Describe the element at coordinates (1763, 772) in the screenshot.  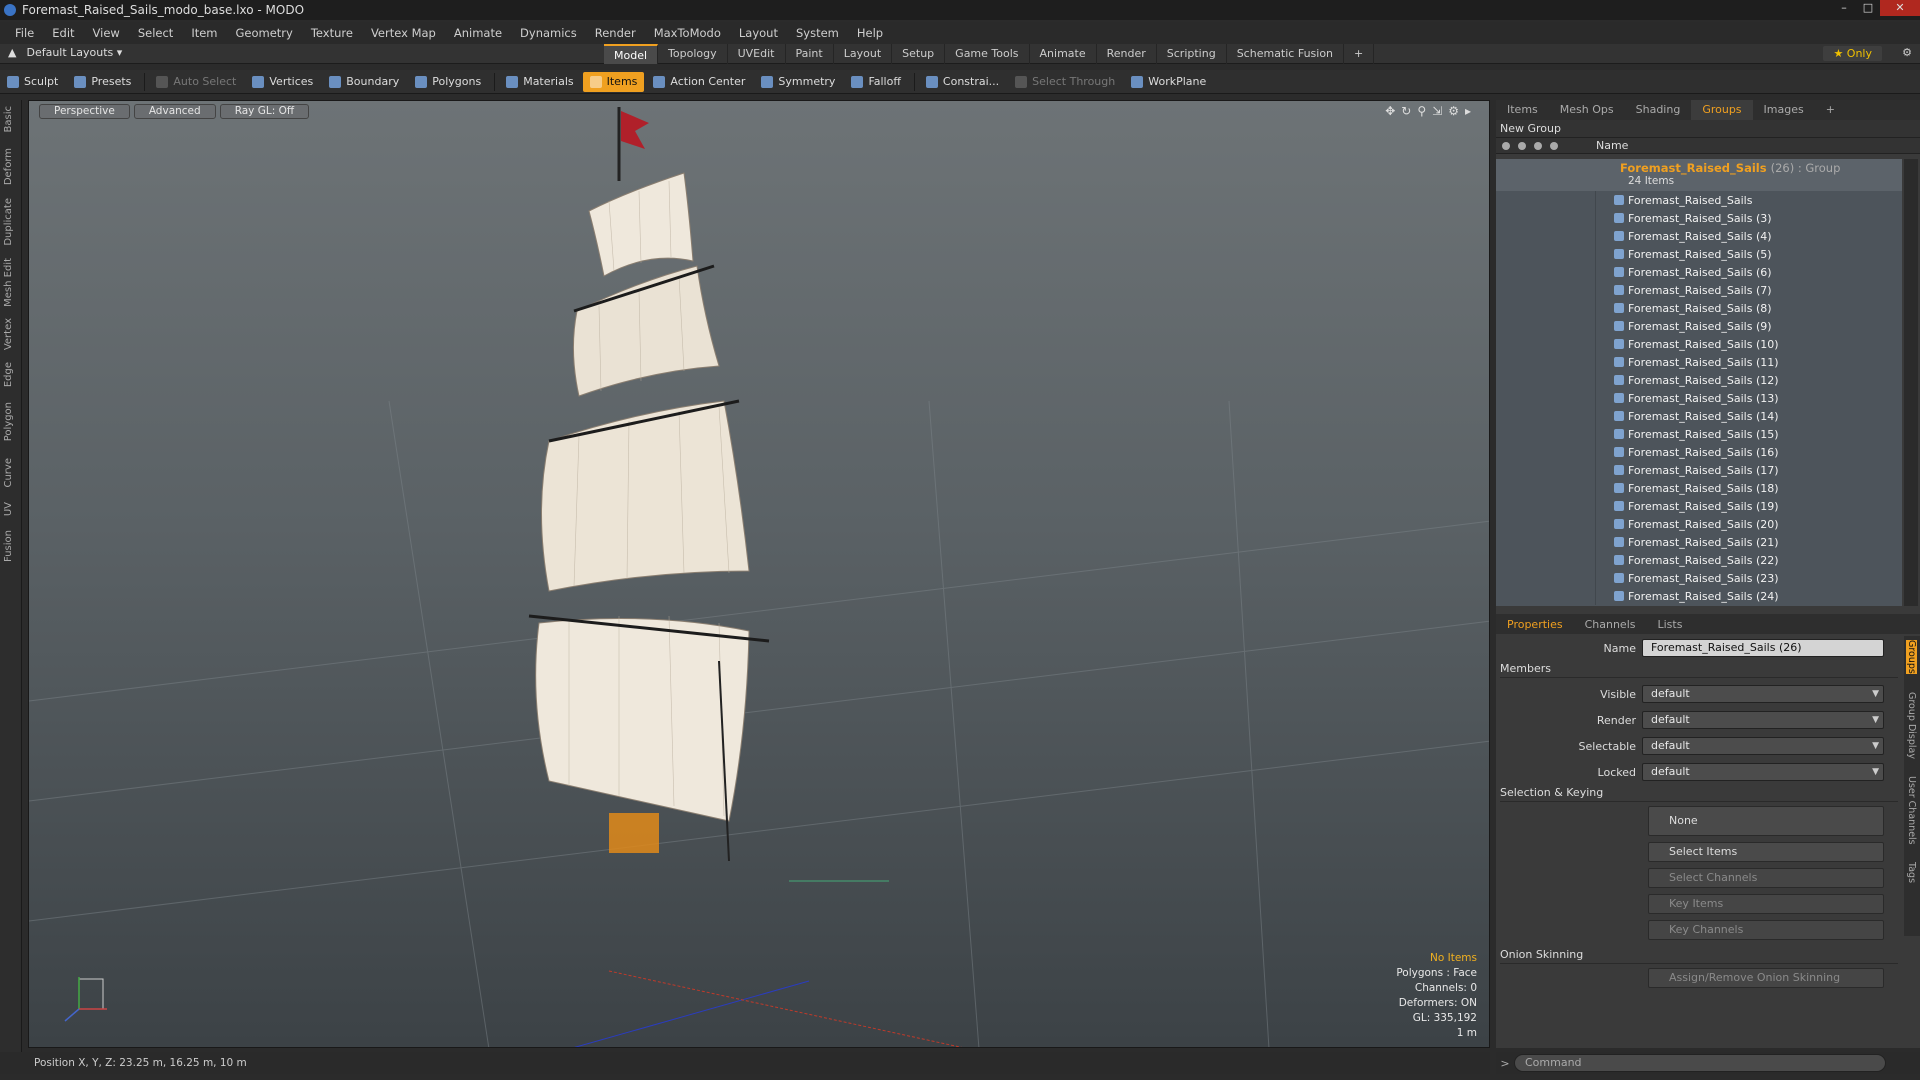
I see `locked-dropdown: default ▼` at that location.